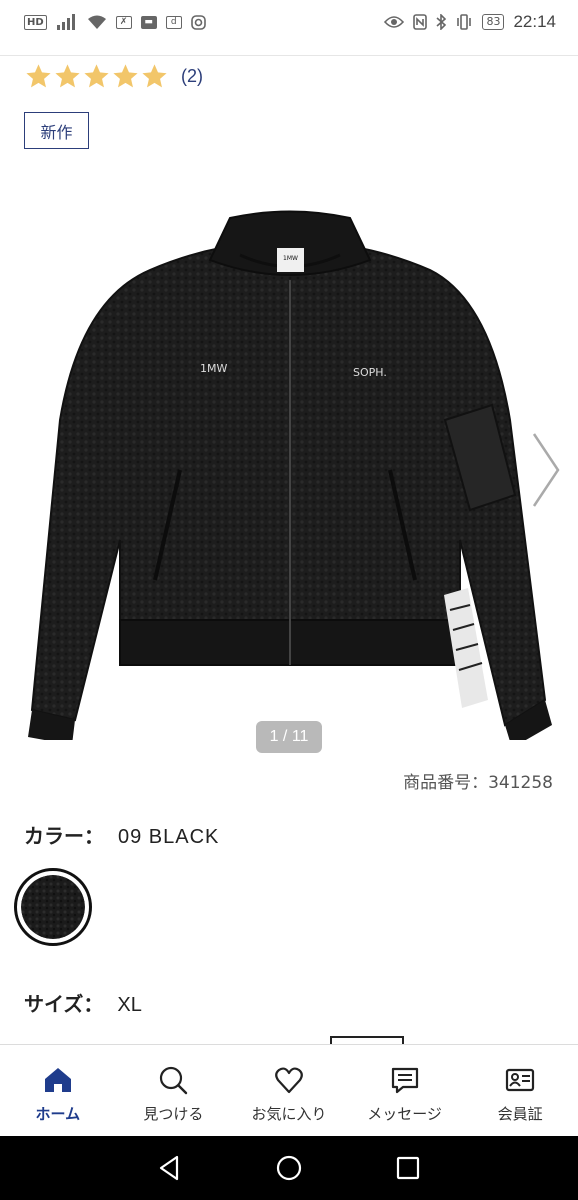 The image size is (578, 1200). Describe the element at coordinates (289, 737) in the screenshot. I see `image-pager: 1 / 11` at that location.